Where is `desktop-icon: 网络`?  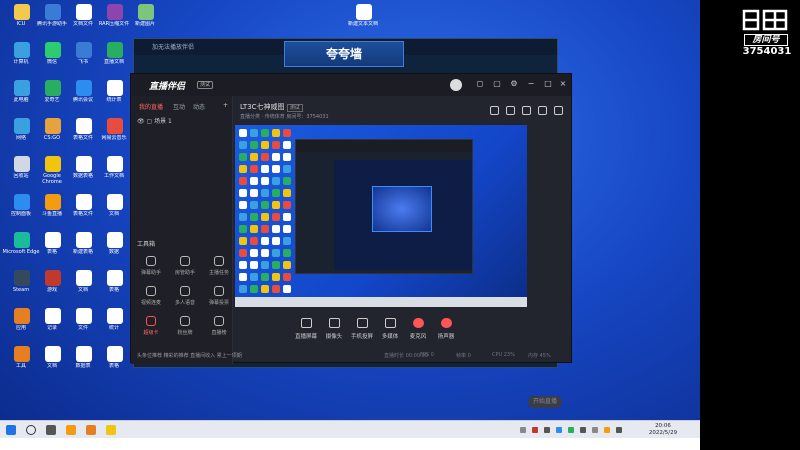
desktop-icon: 网络 is located at coordinates (21, 133).